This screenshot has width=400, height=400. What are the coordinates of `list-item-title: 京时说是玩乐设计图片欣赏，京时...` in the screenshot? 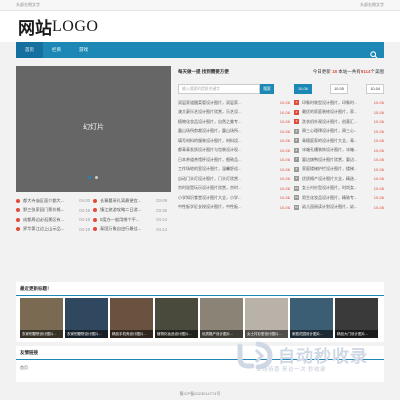 It's located at (227, 188).